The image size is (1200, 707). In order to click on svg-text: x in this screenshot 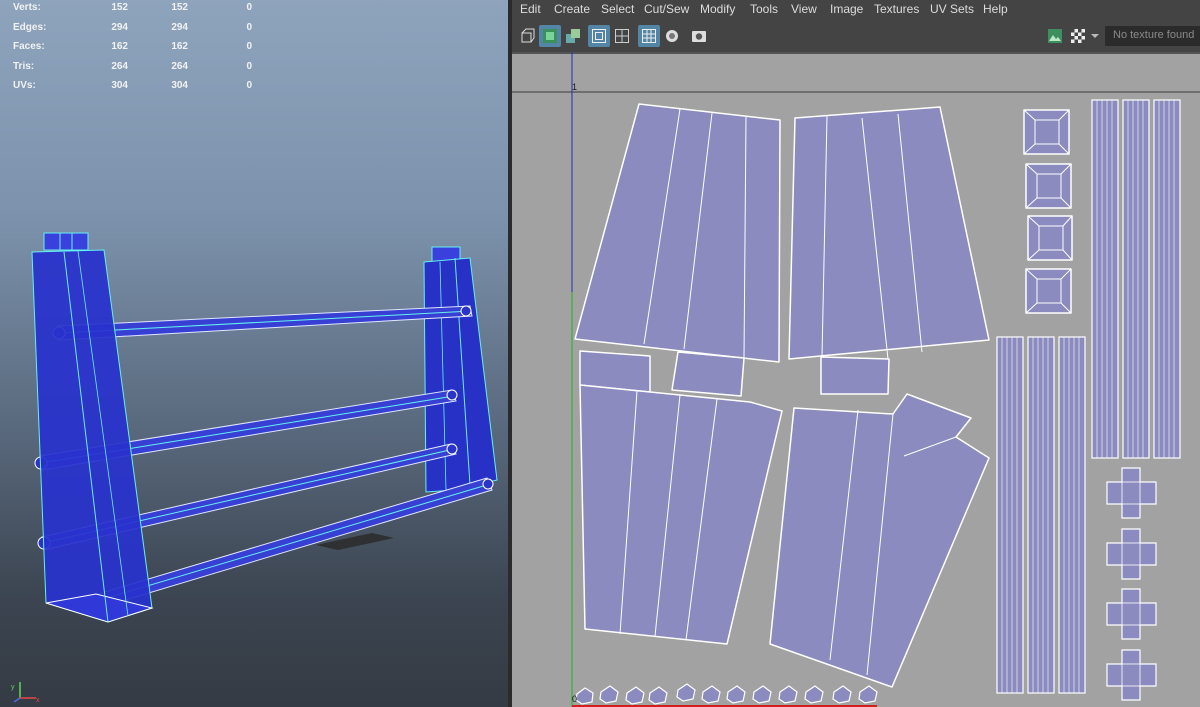, I will do `click(38, 700)`.